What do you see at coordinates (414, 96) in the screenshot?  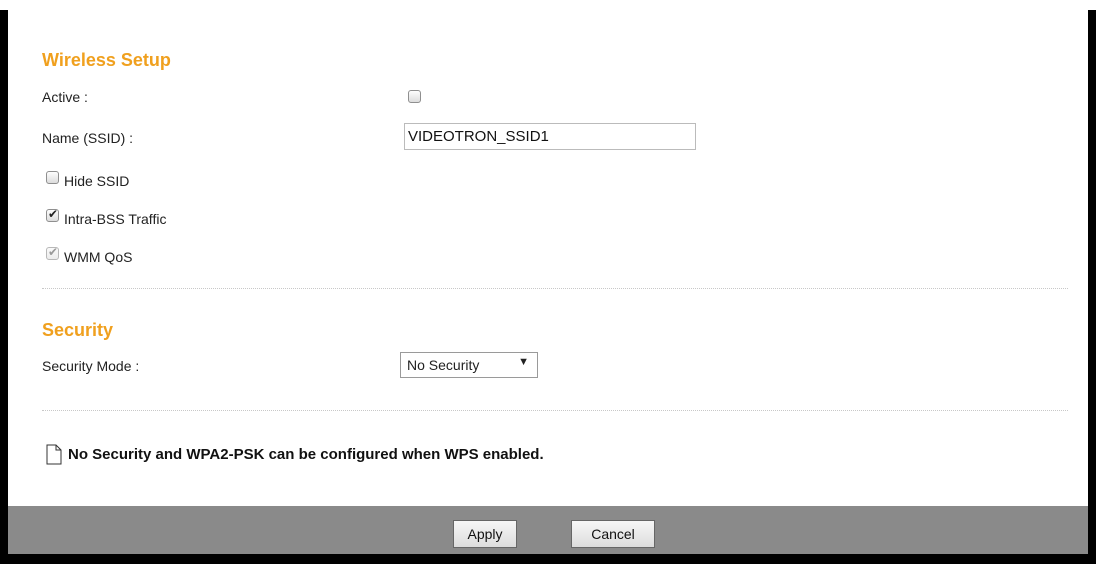 I see `active-checkbox` at bounding box center [414, 96].